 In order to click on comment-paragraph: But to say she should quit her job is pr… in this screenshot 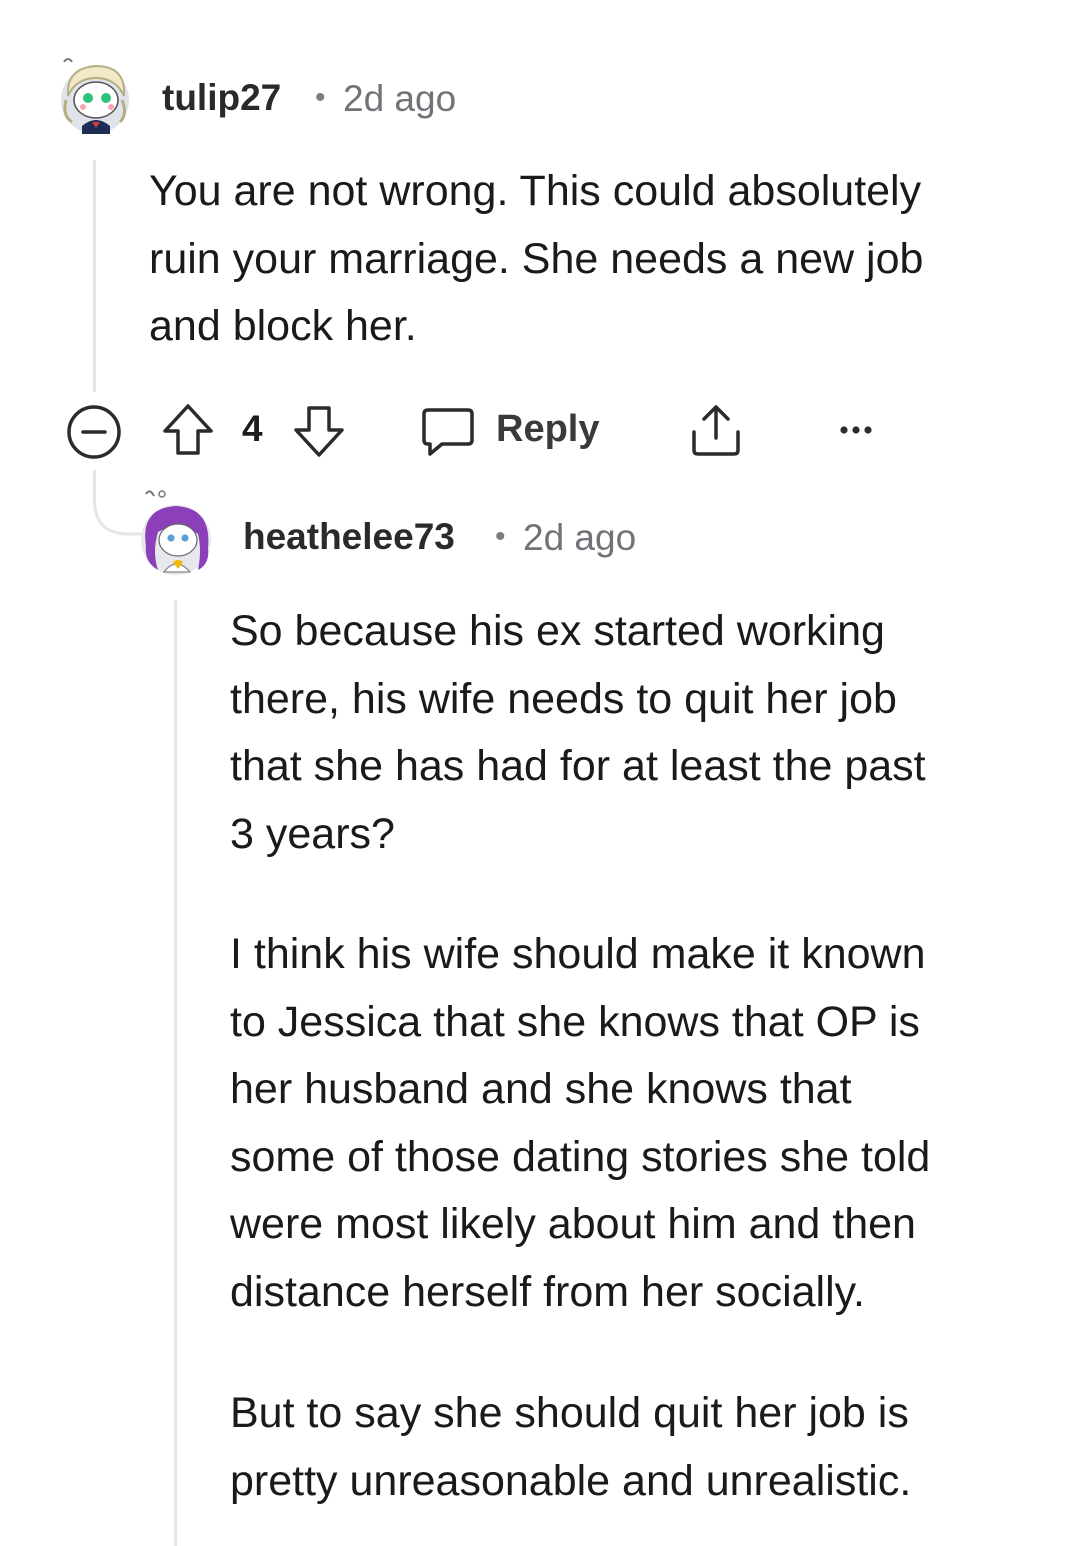, I will do `click(571, 1447)`.